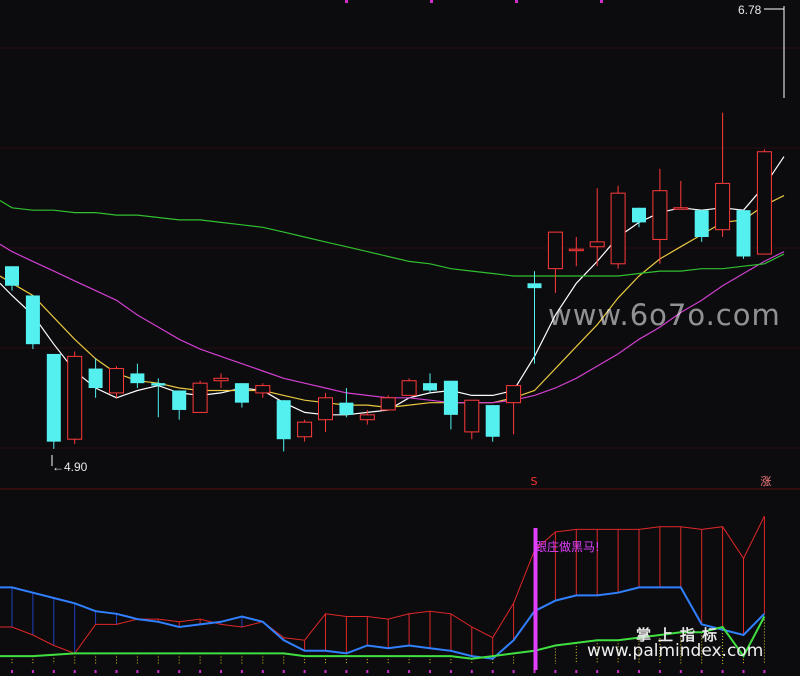 This screenshot has width=800, height=676. What do you see at coordinates (750, 10) in the screenshot?
I see `max-price-label: 6.78` at bounding box center [750, 10].